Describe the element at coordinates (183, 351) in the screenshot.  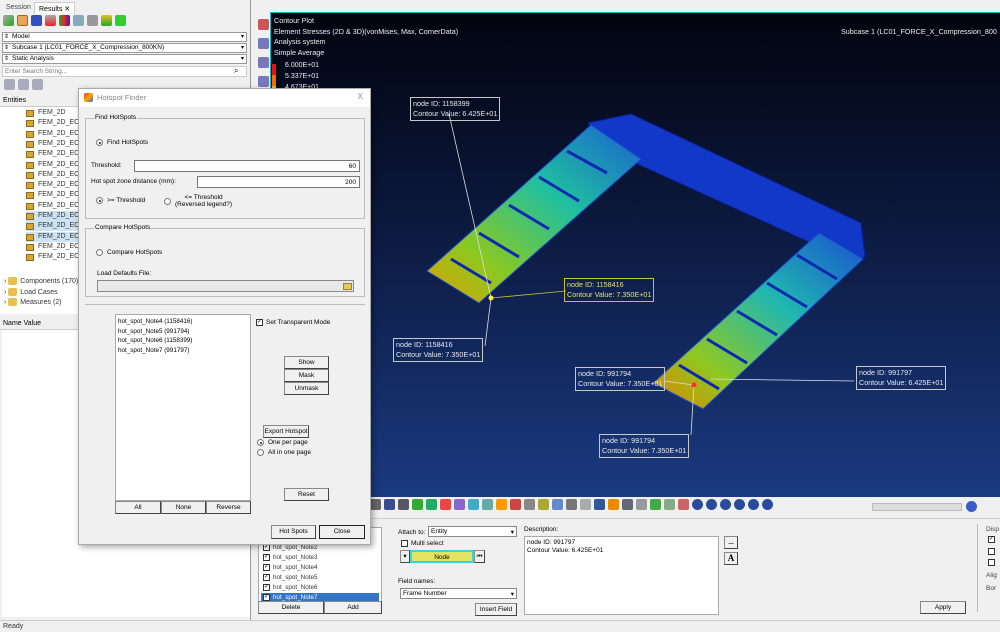
I see `hotspot-list-item: hot_spot_Note7 (991797)` at that location.